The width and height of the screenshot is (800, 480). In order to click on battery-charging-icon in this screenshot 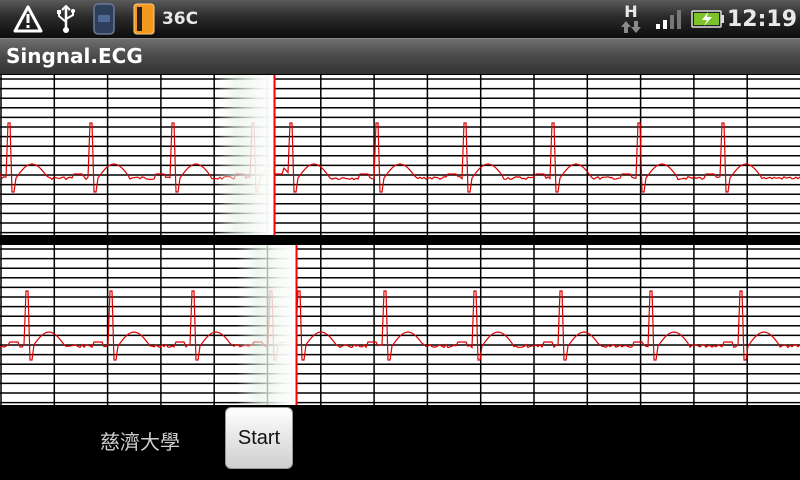, I will do `click(708, 19)`.